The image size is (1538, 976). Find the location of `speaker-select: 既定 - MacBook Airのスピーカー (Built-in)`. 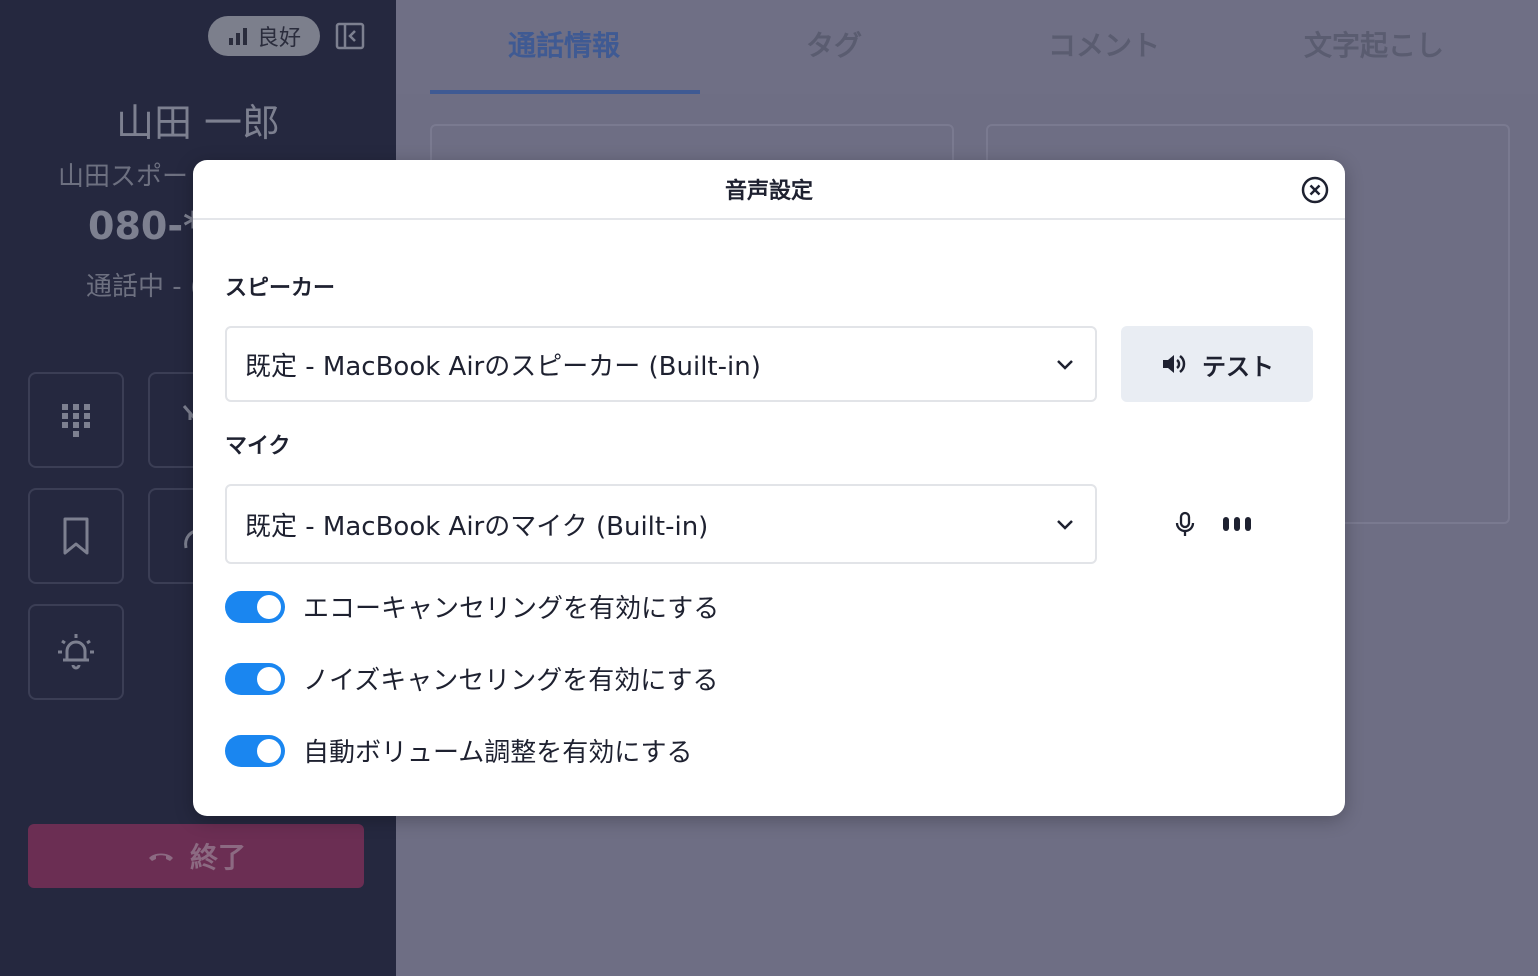

speaker-select: 既定 - MacBook Airのスピーカー (Built-in) is located at coordinates (661, 364).